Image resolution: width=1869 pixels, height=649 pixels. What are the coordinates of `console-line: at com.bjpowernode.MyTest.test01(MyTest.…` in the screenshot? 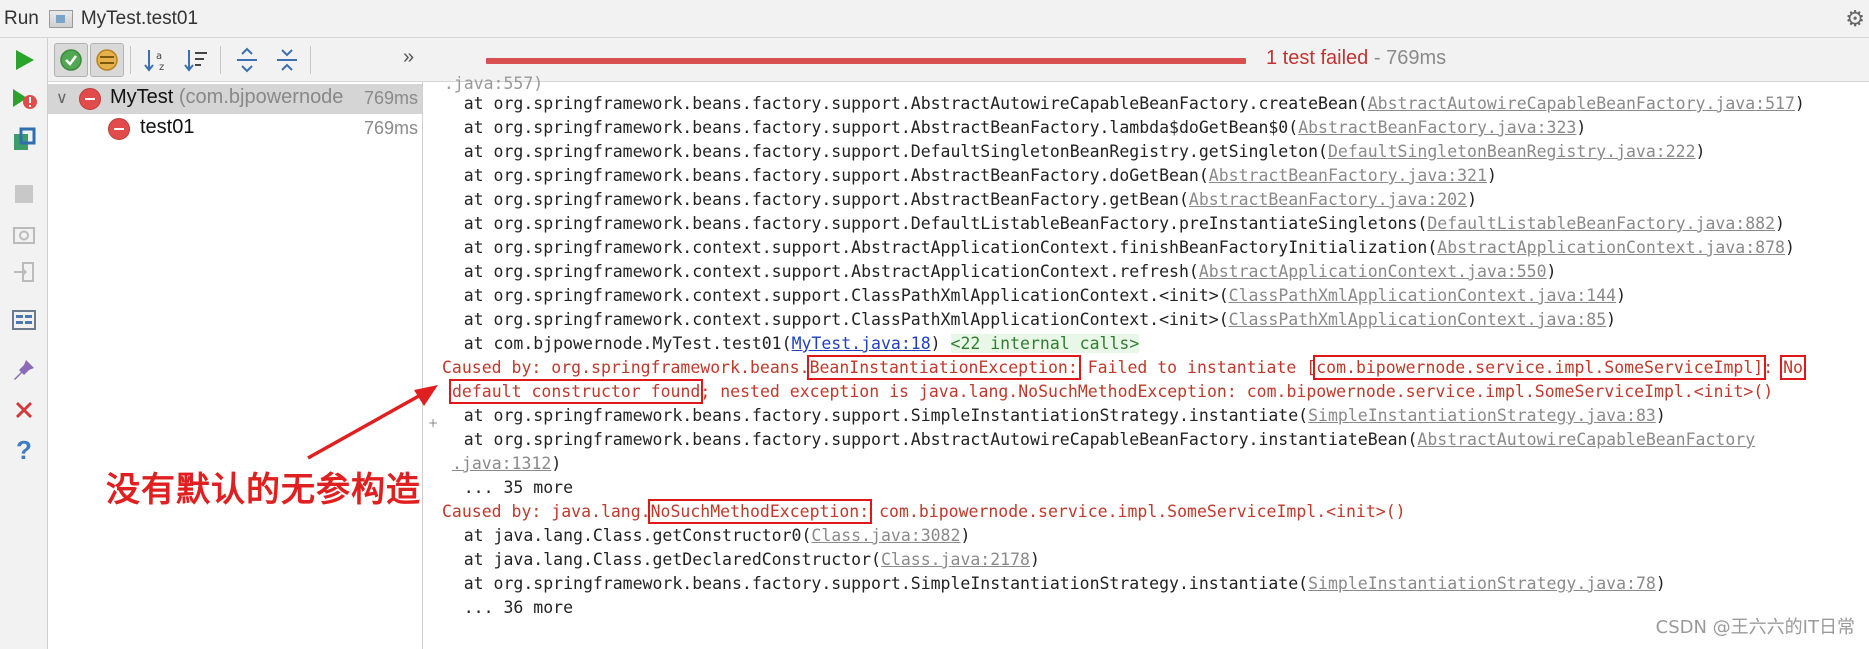 It's located at (782, 343).